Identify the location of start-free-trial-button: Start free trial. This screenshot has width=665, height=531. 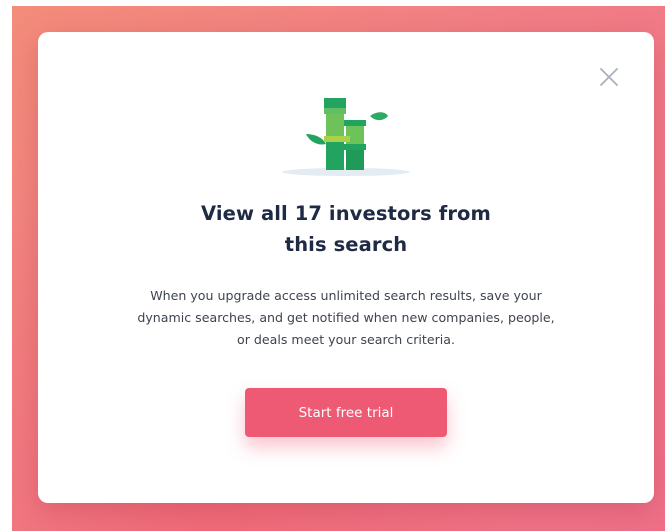
(346, 412).